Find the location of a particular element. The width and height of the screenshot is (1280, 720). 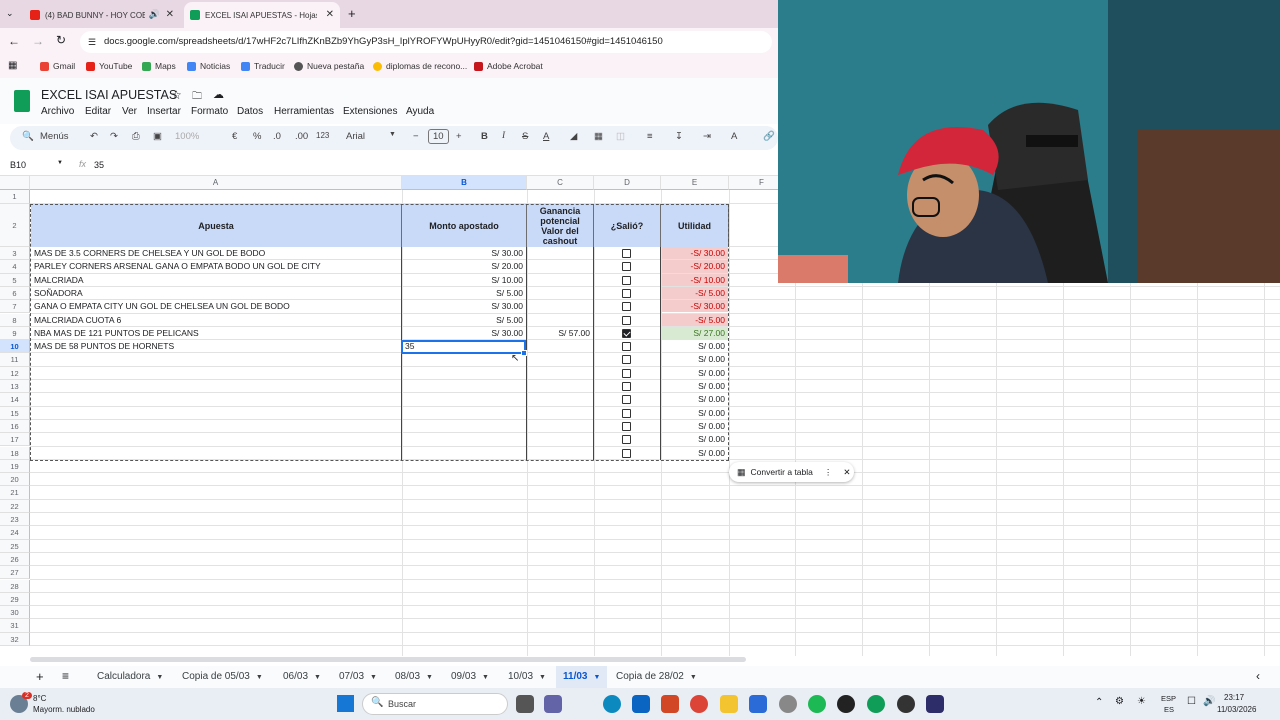

row-header: 18 is located at coordinates (15, 453).